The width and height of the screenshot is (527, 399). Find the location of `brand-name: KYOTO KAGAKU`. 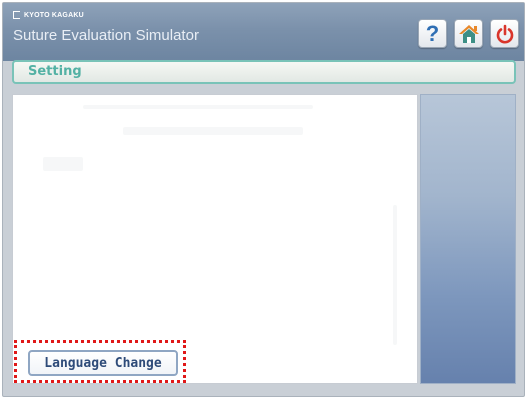

brand-name: KYOTO KAGAKU is located at coordinates (54, 15).